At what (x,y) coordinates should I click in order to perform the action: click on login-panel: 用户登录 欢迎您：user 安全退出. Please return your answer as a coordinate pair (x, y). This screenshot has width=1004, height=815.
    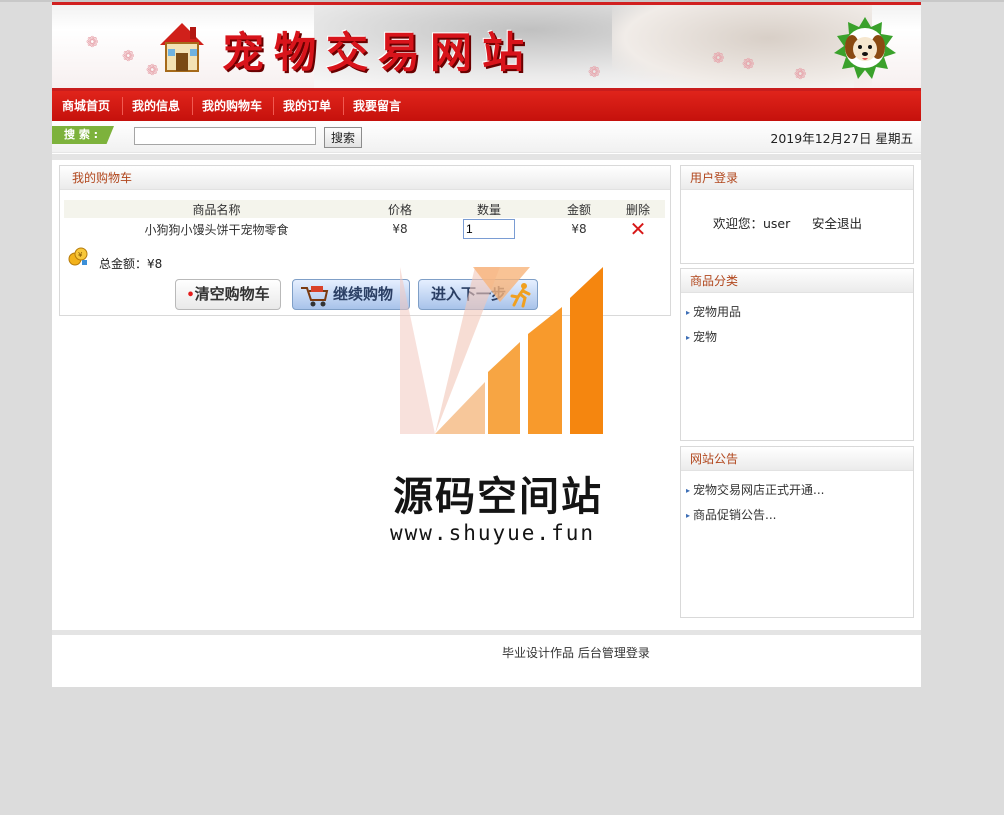
    Looking at the image, I should click on (797, 214).